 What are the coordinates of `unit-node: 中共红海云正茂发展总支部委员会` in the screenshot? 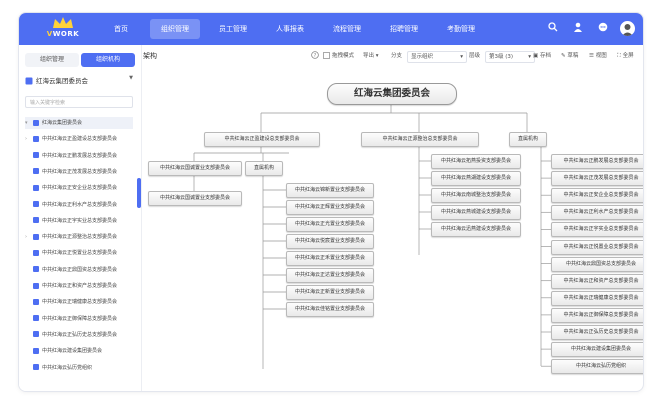 It's located at (597, 179).